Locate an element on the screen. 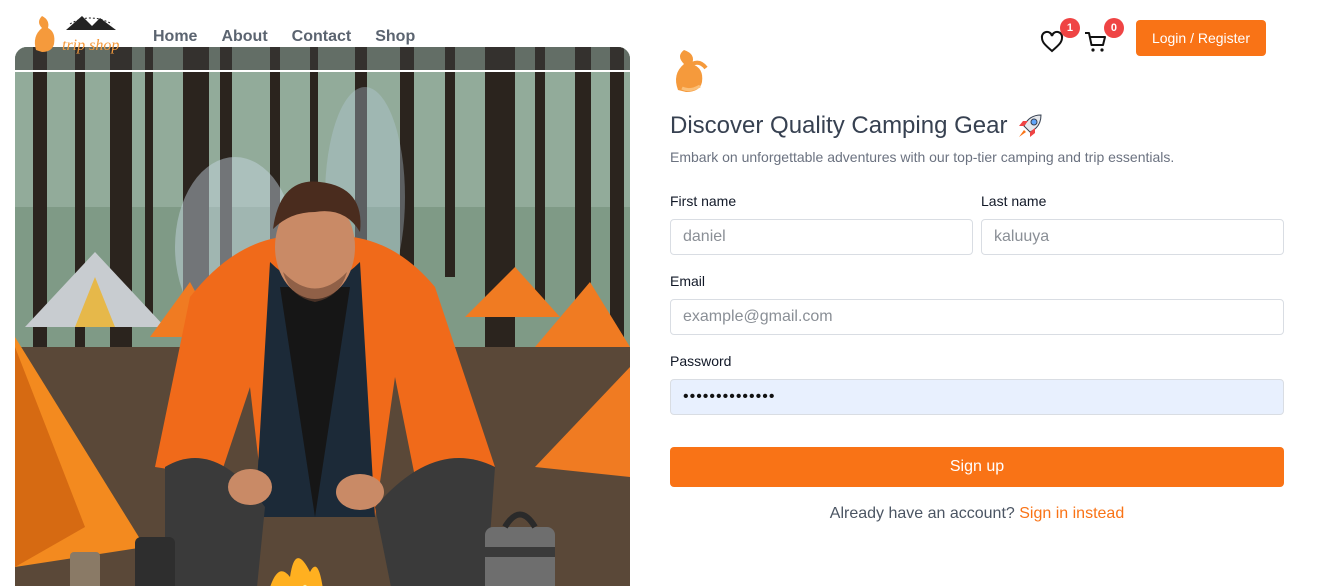  form-title: Discover Quality Camping Gear is located at coordinates (977, 126).